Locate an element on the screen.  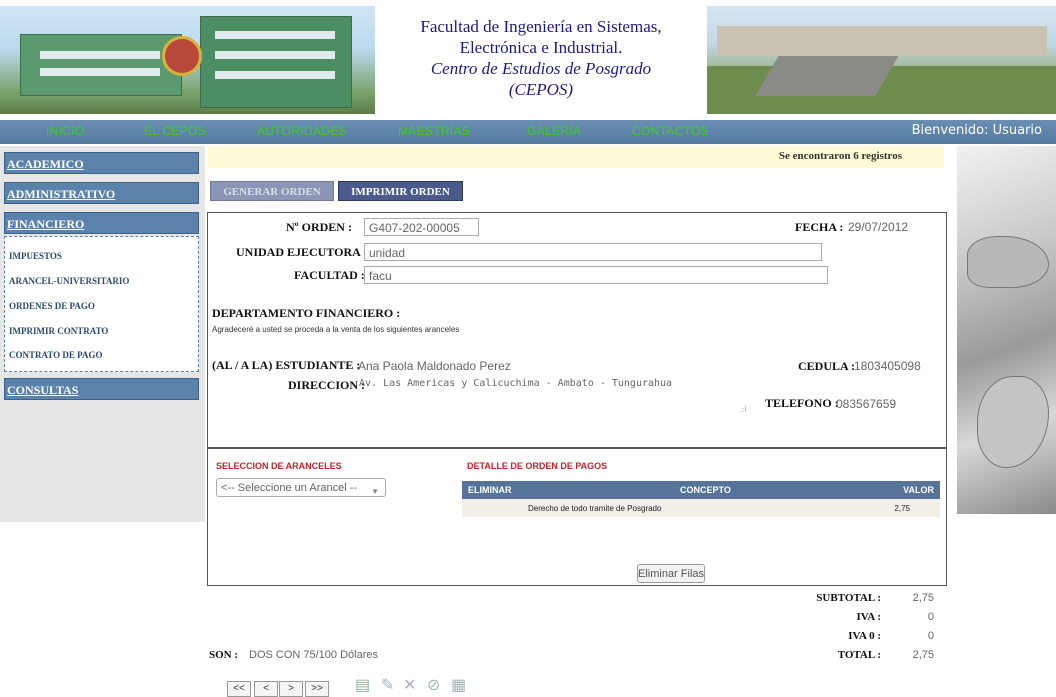
welcome-text: Bienvenido: Usuario is located at coordinates (976, 130).